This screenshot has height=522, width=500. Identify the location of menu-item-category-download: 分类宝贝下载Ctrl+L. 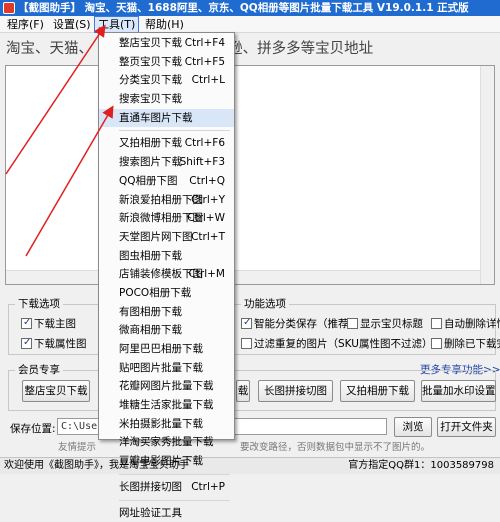
(166, 80).